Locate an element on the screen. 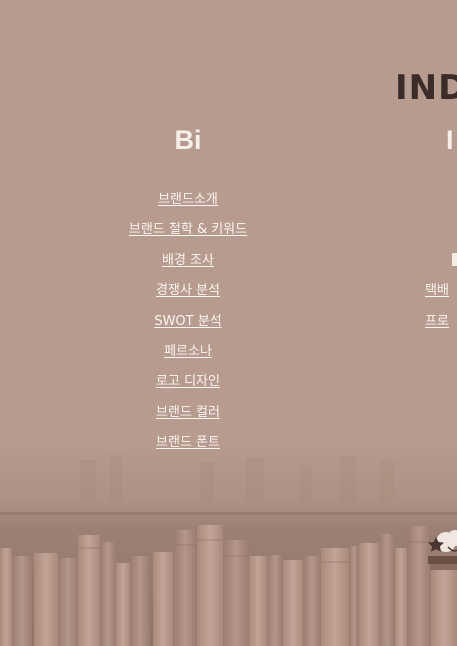 The width and height of the screenshot is (457, 646). star-stack-decor is located at coordinates (442, 550).